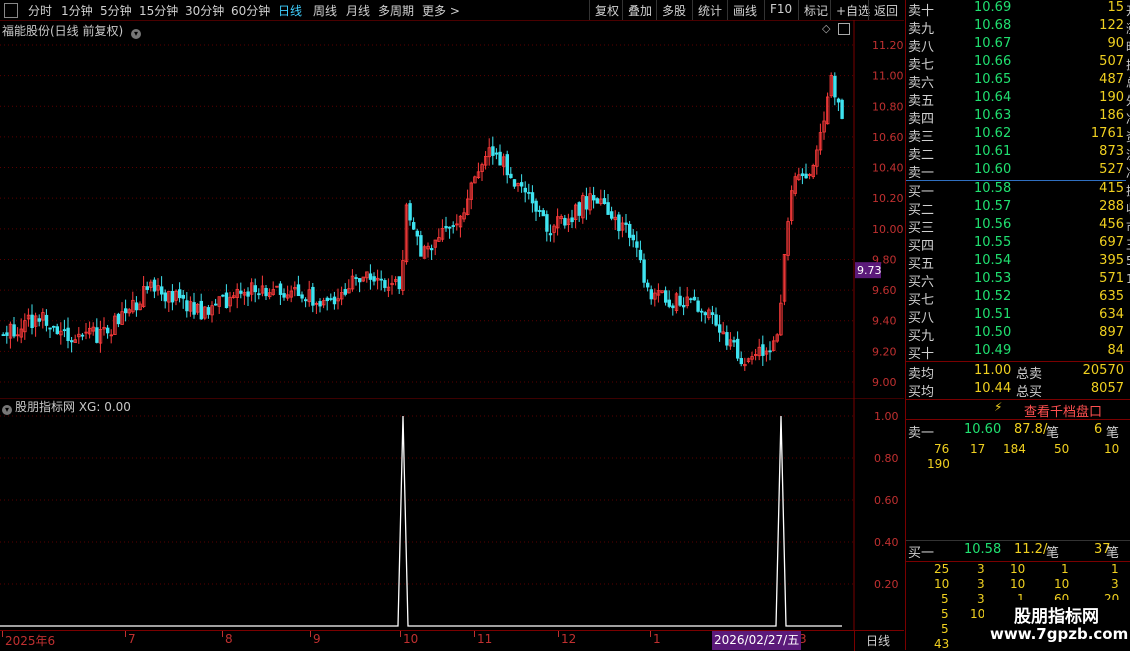 This screenshot has height=651, width=1130. Describe the element at coordinates (938, 464) in the screenshot. I see `sell-queue-trade-cell: 190` at that location.